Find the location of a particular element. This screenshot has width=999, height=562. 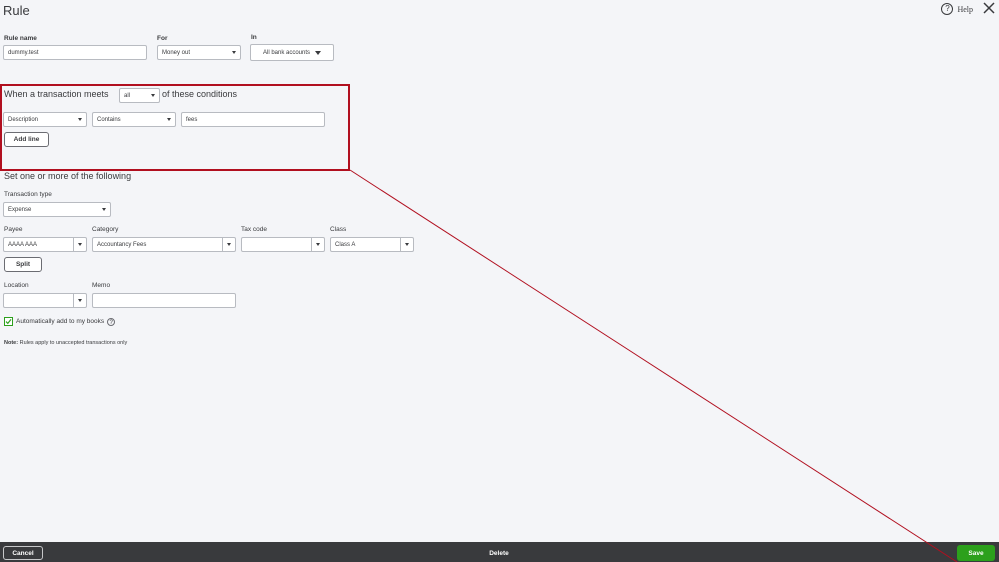

in-value: All bank accounts is located at coordinates (286, 52).